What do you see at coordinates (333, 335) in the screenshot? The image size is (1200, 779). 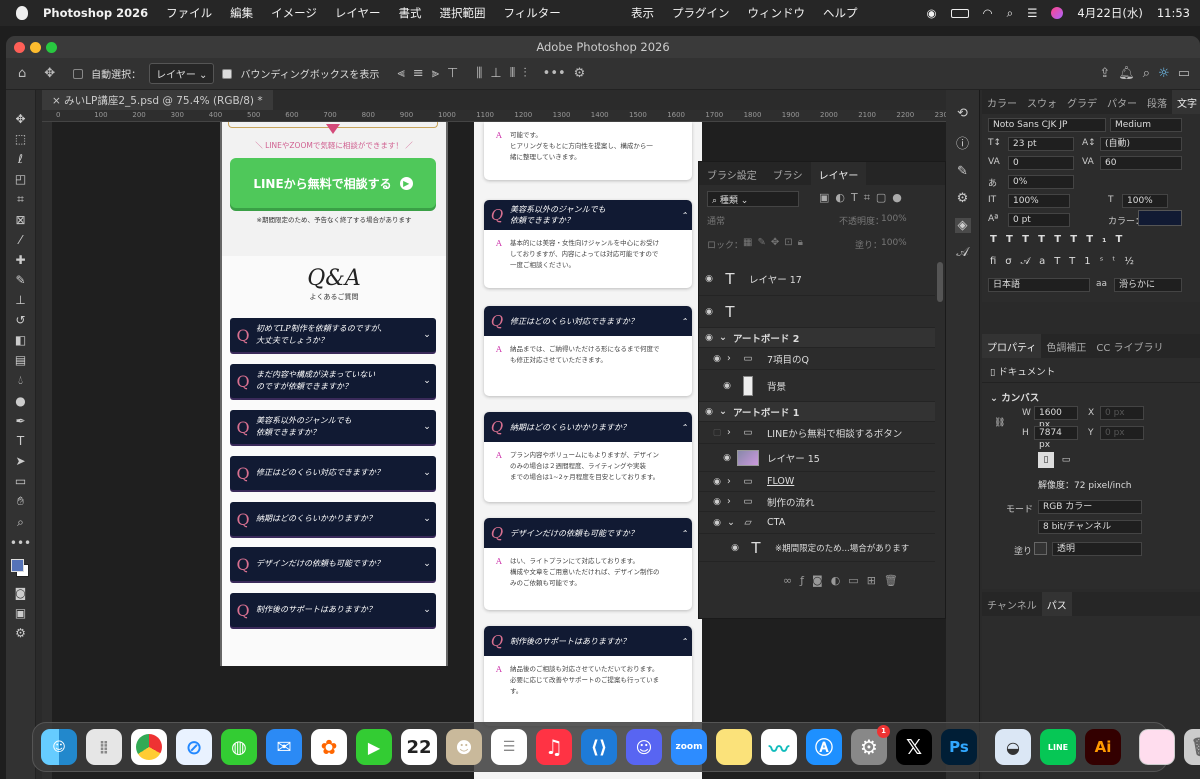 I see `question-card: Q 初めてLP制作を依頼するのですが、 大丈夫でしょうか？ ⌄` at bounding box center [333, 335].